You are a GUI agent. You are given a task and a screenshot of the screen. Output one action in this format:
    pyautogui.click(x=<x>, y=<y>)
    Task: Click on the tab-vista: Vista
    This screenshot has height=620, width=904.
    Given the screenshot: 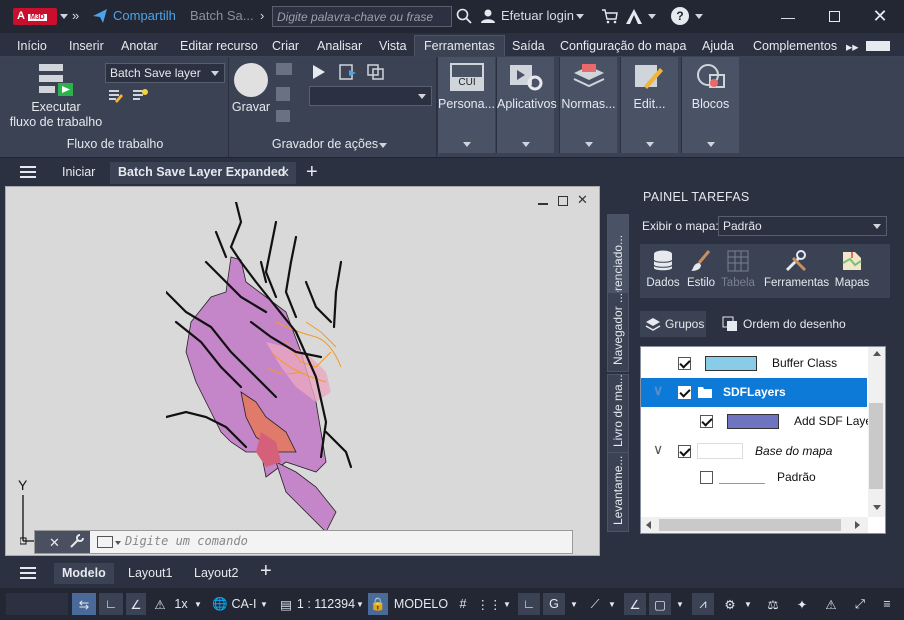 What is the action you would take?
    pyautogui.click(x=393, y=46)
    